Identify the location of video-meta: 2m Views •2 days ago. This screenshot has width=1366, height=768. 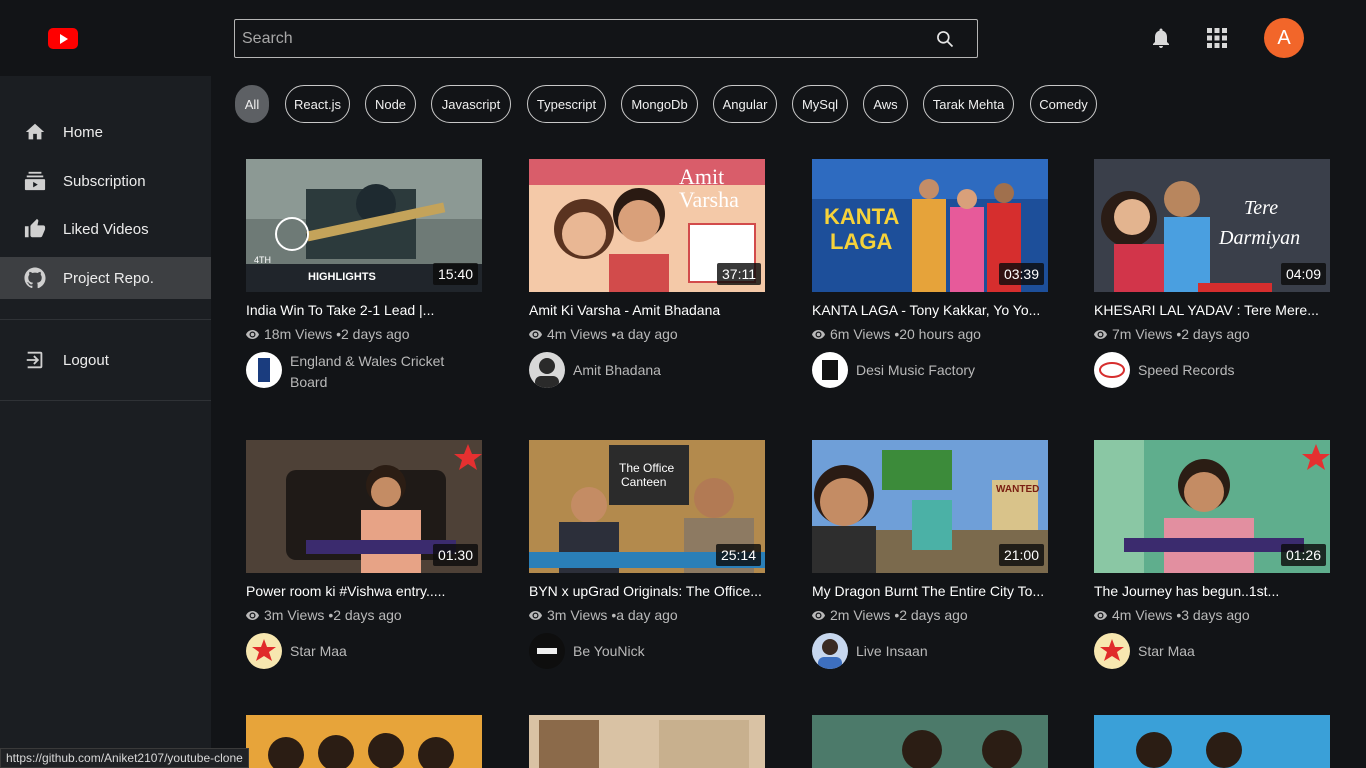
(890, 615).